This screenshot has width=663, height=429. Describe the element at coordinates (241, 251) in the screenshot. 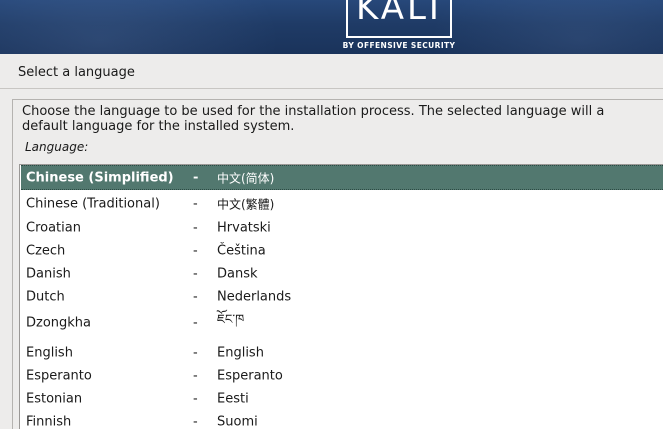

I see `language-native-name: Čeština` at that location.